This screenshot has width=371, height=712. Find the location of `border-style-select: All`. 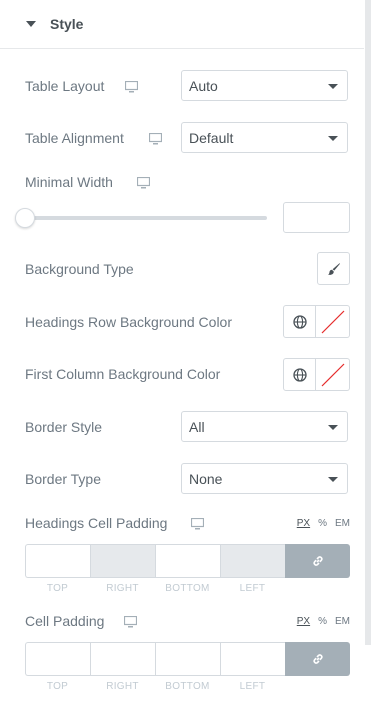

border-style-select: All is located at coordinates (264, 426).